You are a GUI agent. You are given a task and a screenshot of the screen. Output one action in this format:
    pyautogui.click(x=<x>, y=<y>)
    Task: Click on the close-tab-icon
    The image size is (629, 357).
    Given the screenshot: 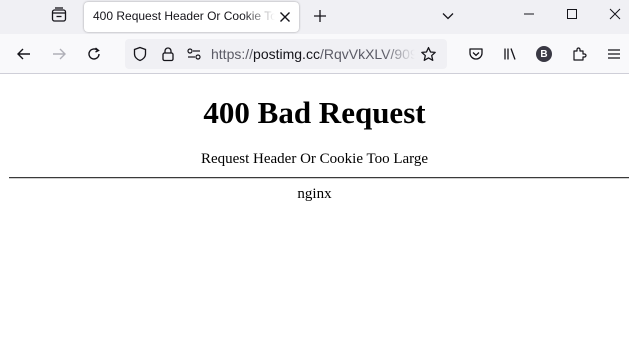 What is the action you would take?
    pyautogui.click(x=285, y=17)
    